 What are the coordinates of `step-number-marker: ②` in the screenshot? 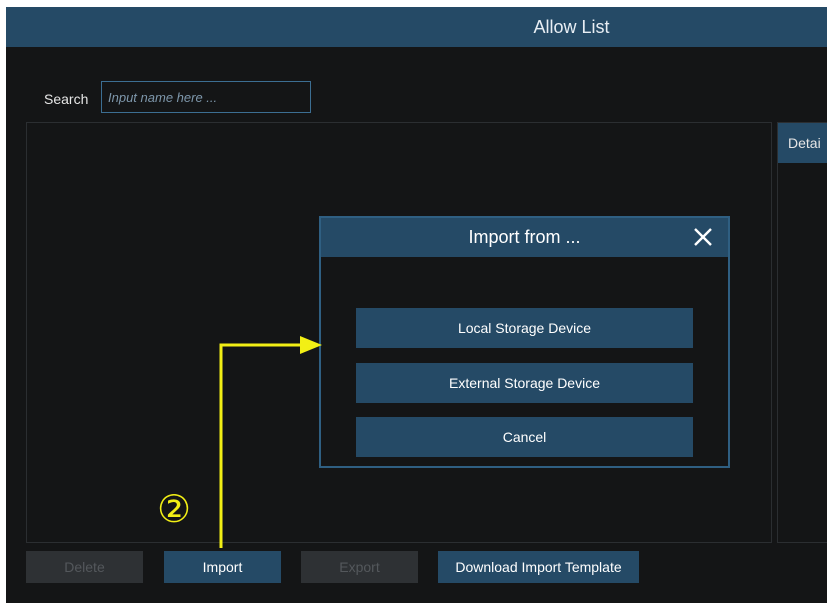 It's located at (174, 509).